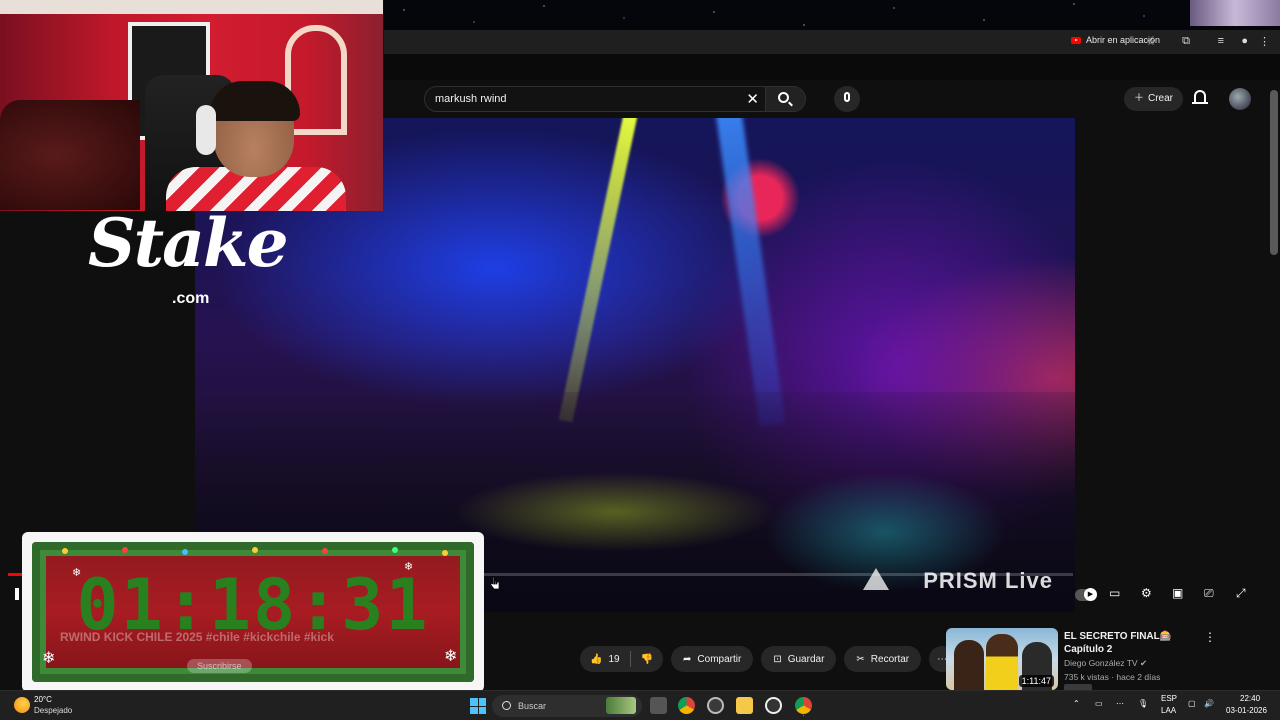 The image size is (1280, 720). I want to click on search-button, so click(785, 99).